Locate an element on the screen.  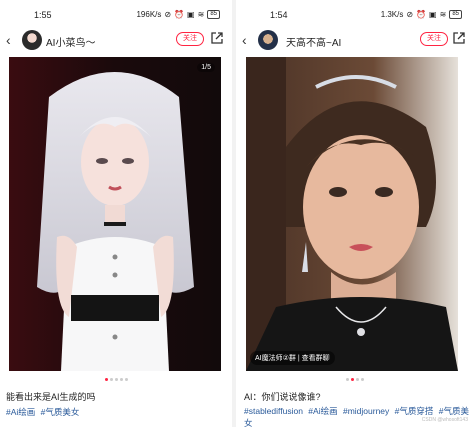
hashtag-link: #midjourney is located at coordinates (366, 411).